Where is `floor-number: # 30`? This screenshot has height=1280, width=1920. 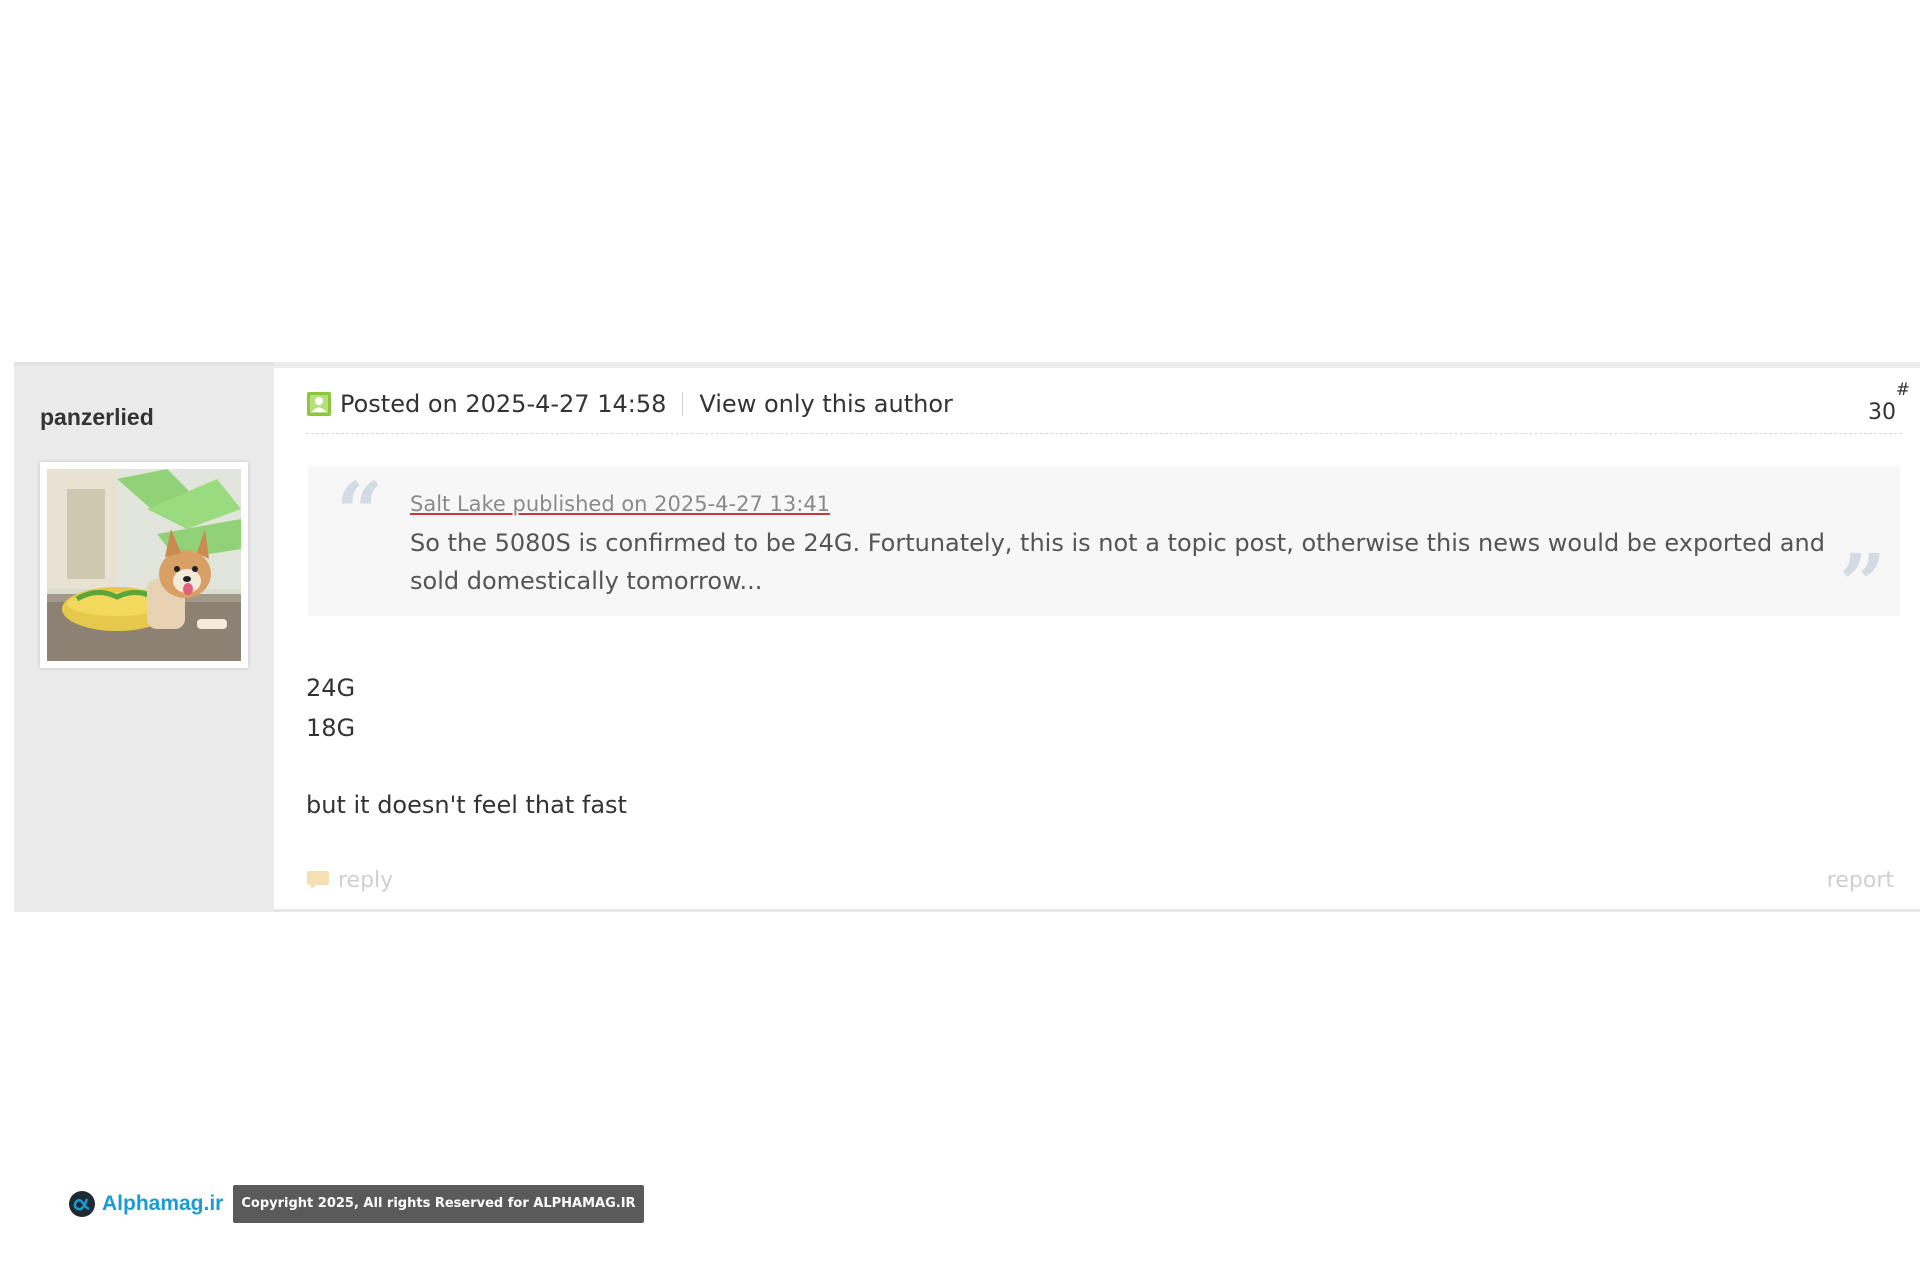 floor-number: # 30 is located at coordinates (1886, 404).